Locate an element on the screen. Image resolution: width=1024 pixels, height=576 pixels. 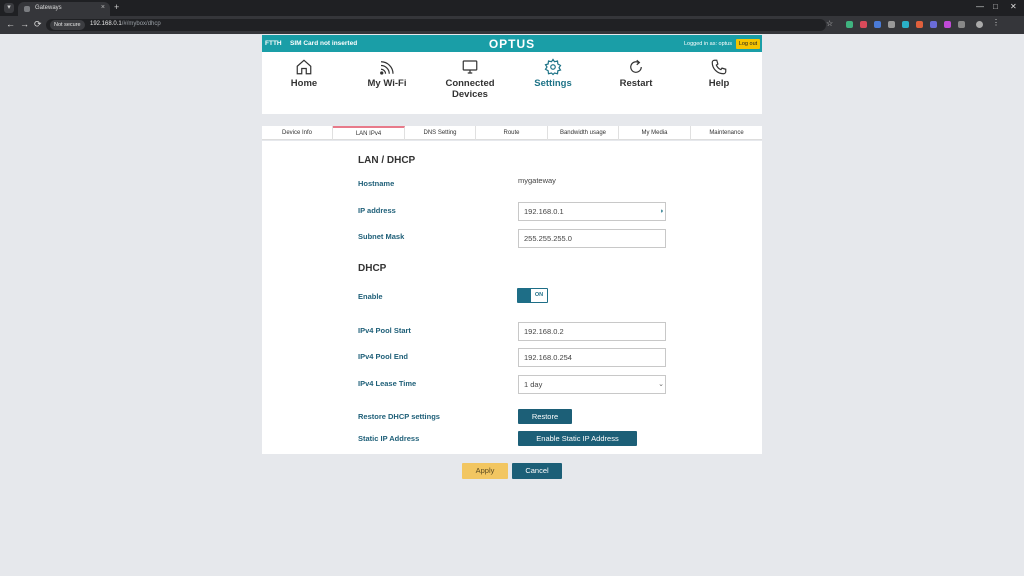
tab-title: Gateways is located at coordinates (48, 8).